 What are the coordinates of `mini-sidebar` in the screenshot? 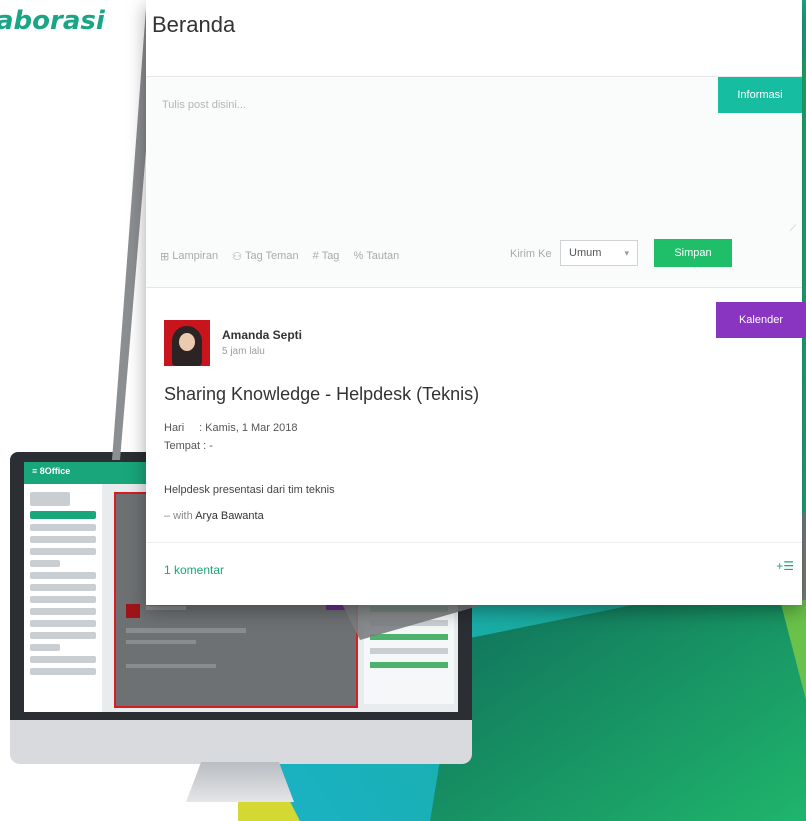 It's located at (63, 598).